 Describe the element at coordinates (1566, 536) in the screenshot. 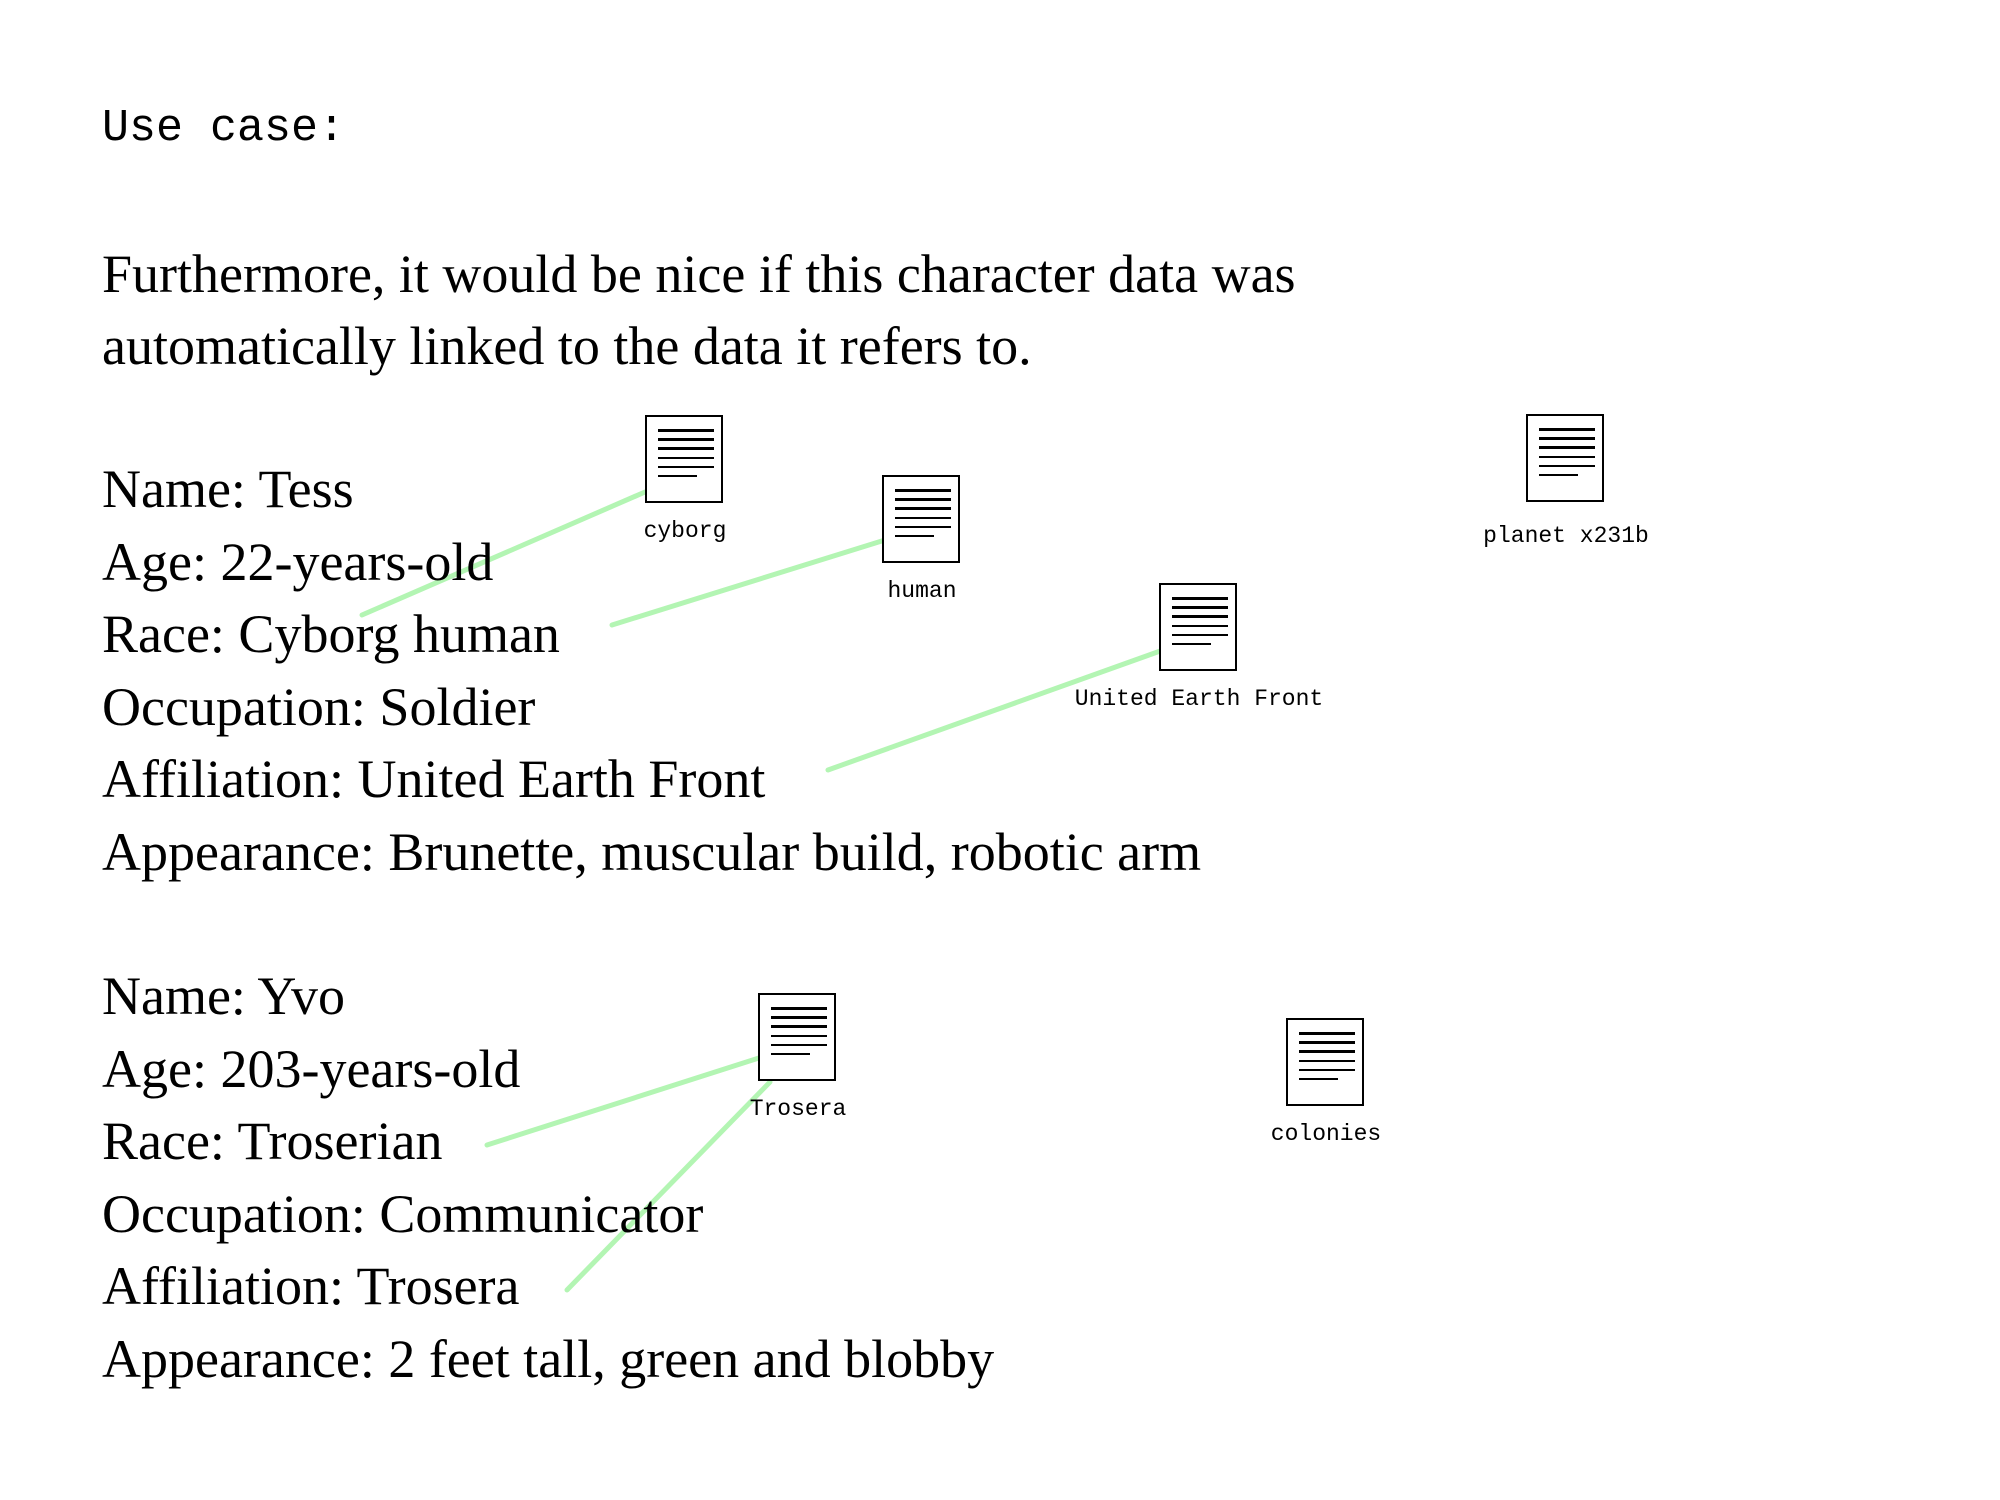

I see `document-label: planet x231b` at that location.